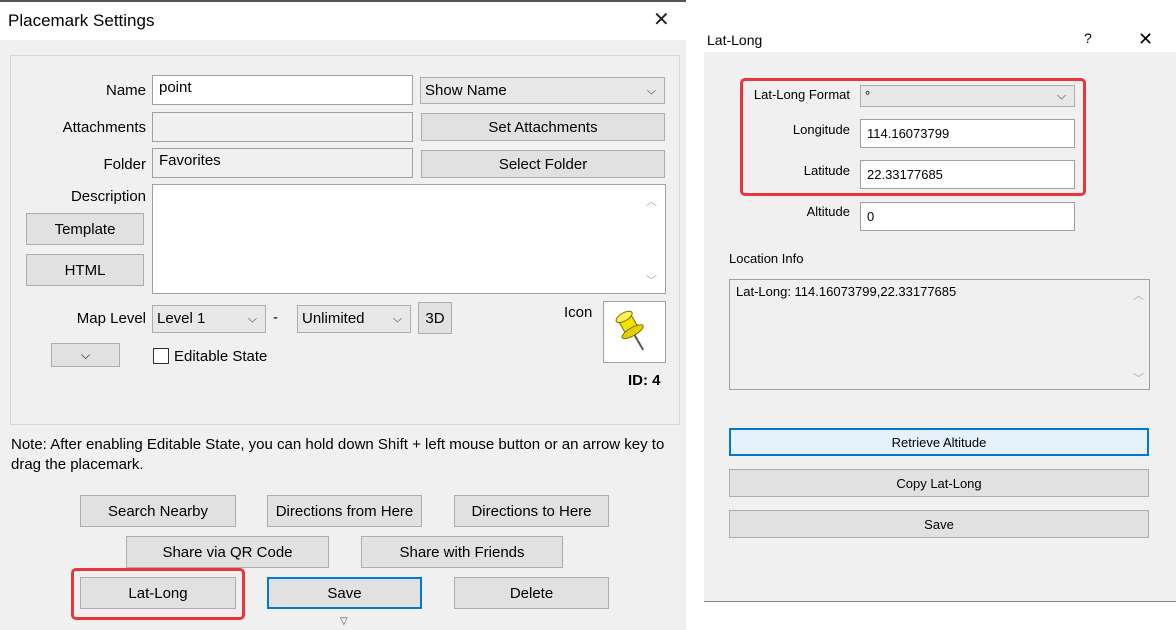 The height and width of the screenshot is (630, 1176). What do you see at coordinates (333, 318) in the screenshot?
I see `map-level-to-value: Unlimited` at bounding box center [333, 318].